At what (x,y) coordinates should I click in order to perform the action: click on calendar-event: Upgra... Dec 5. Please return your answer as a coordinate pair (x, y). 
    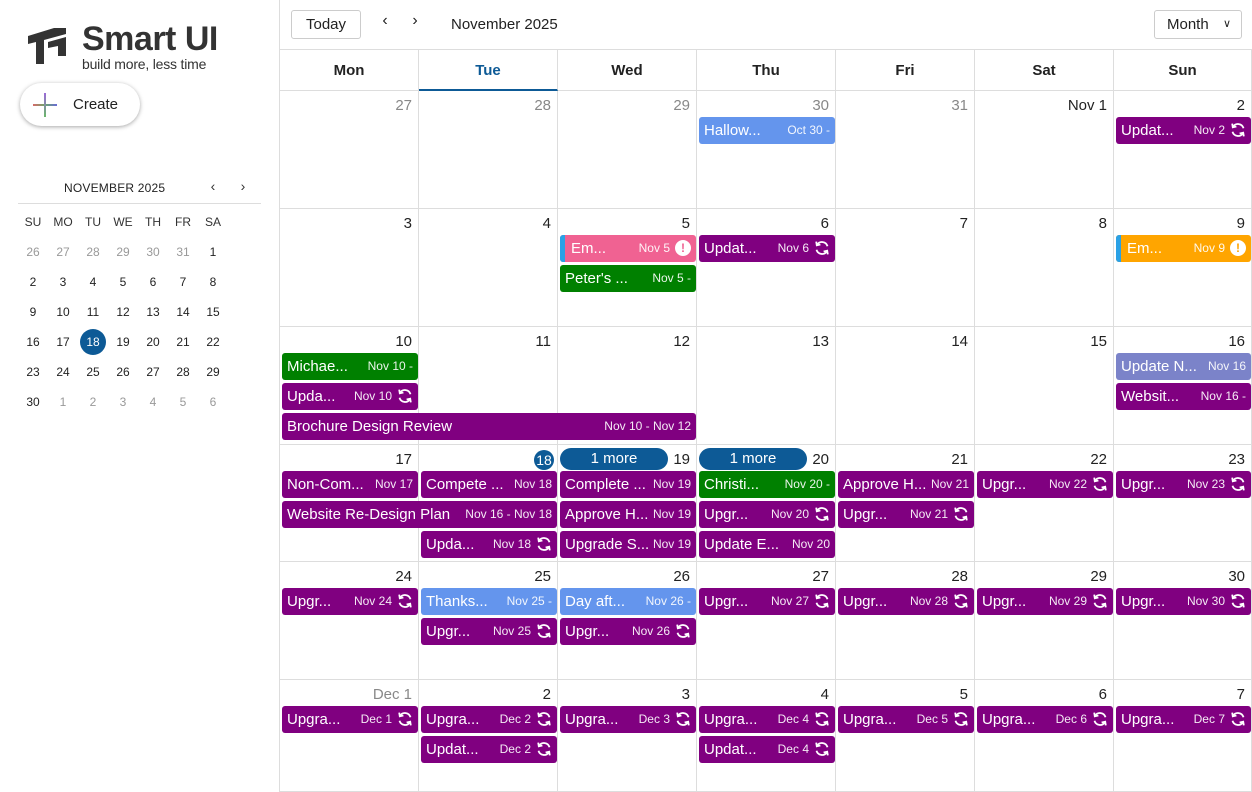
    Looking at the image, I should click on (906, 719).